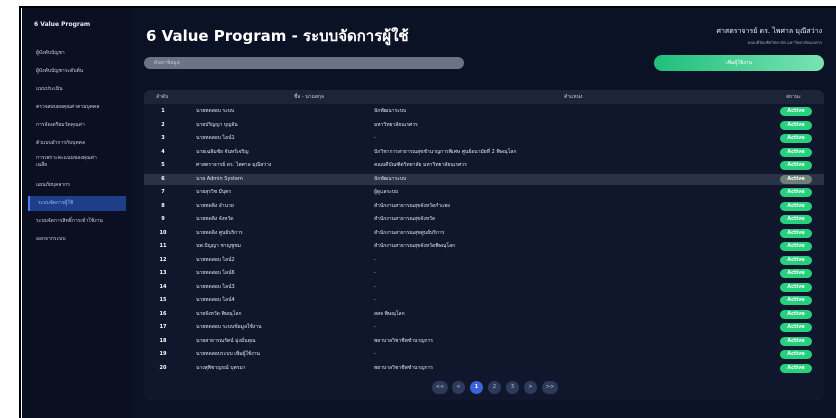 This screenshot has height=418, width=836. Describe the element at coordinates (163, 178) in the screenshot. I see `row-number: 6` at that location.